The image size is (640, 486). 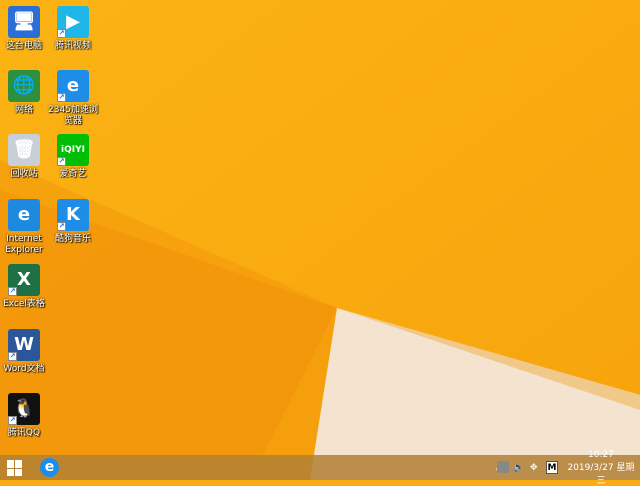 I want to click on desktop-icon: X ↗ Excel表格, so click(x=25, y=287).